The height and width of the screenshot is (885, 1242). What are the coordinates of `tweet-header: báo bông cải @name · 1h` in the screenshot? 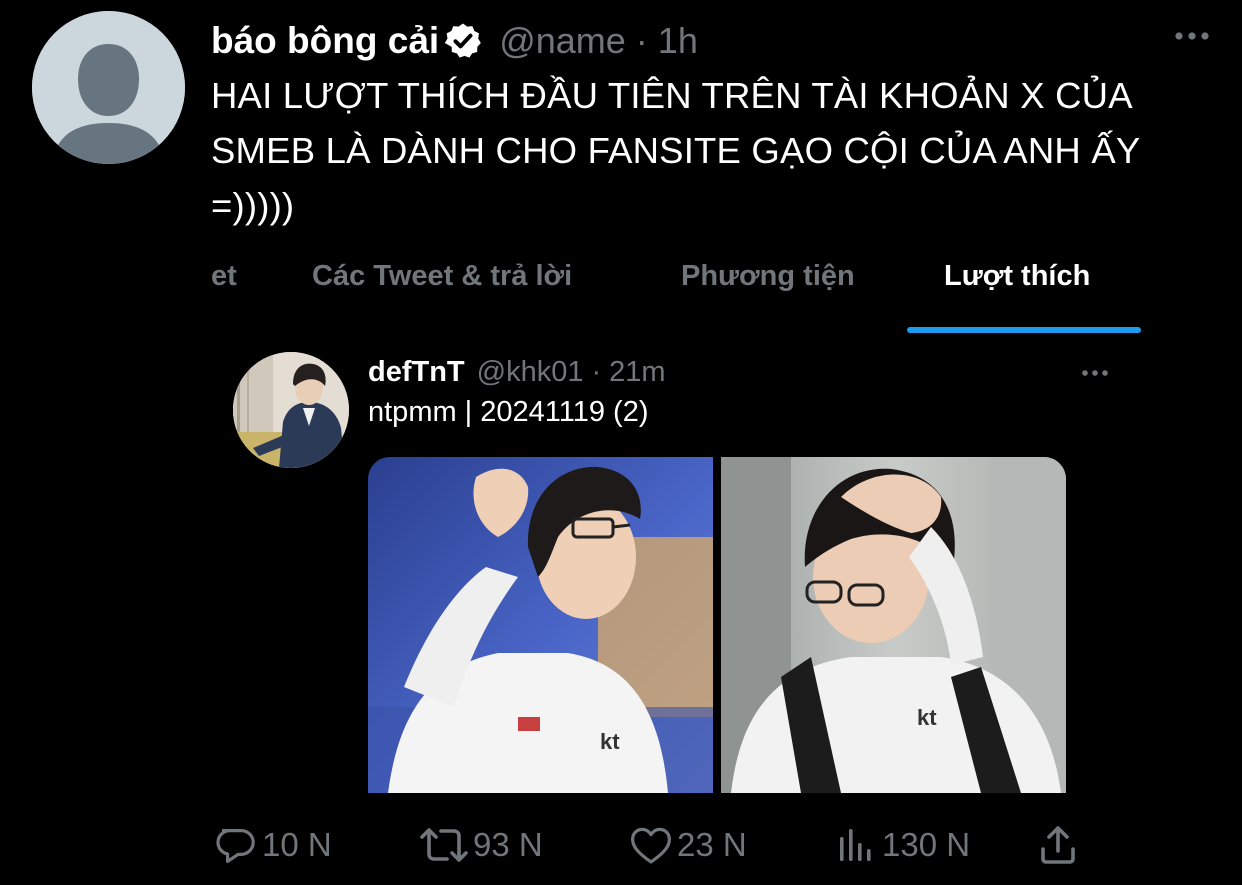 It's located at (454, 41).